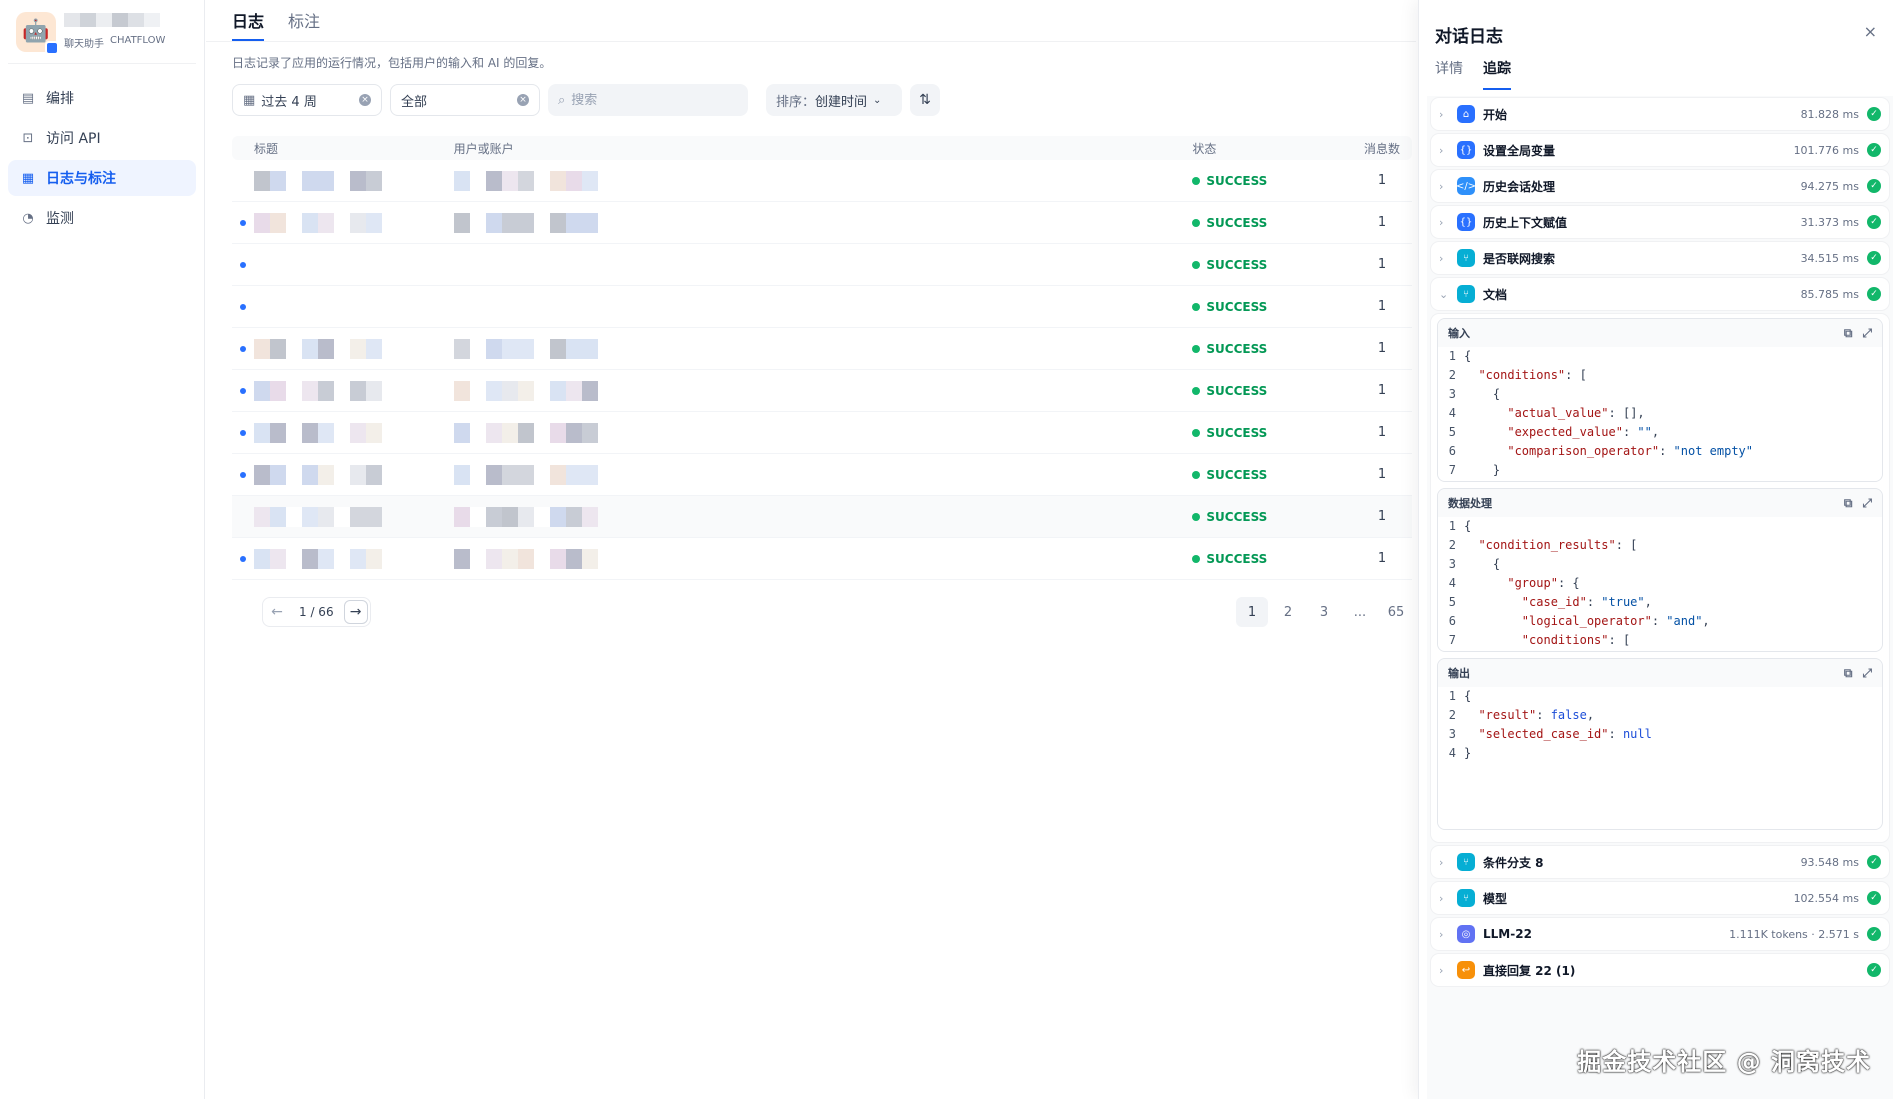 This screenshot has height=1099, width=1899. I want to click on search-box: ⌕, so click(648, 100).